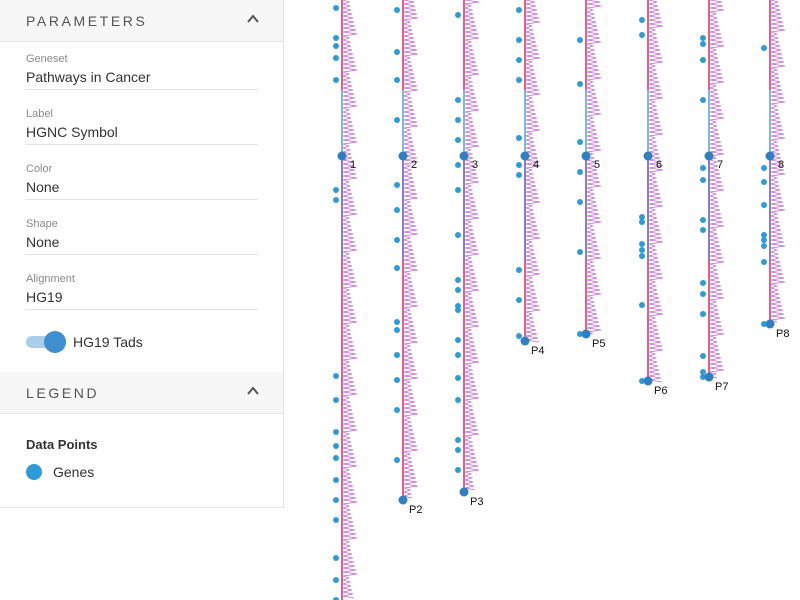 This screenshot has height=600, width=800. I want to click on parameters-header: PARAMETERS, so click(141, 21).